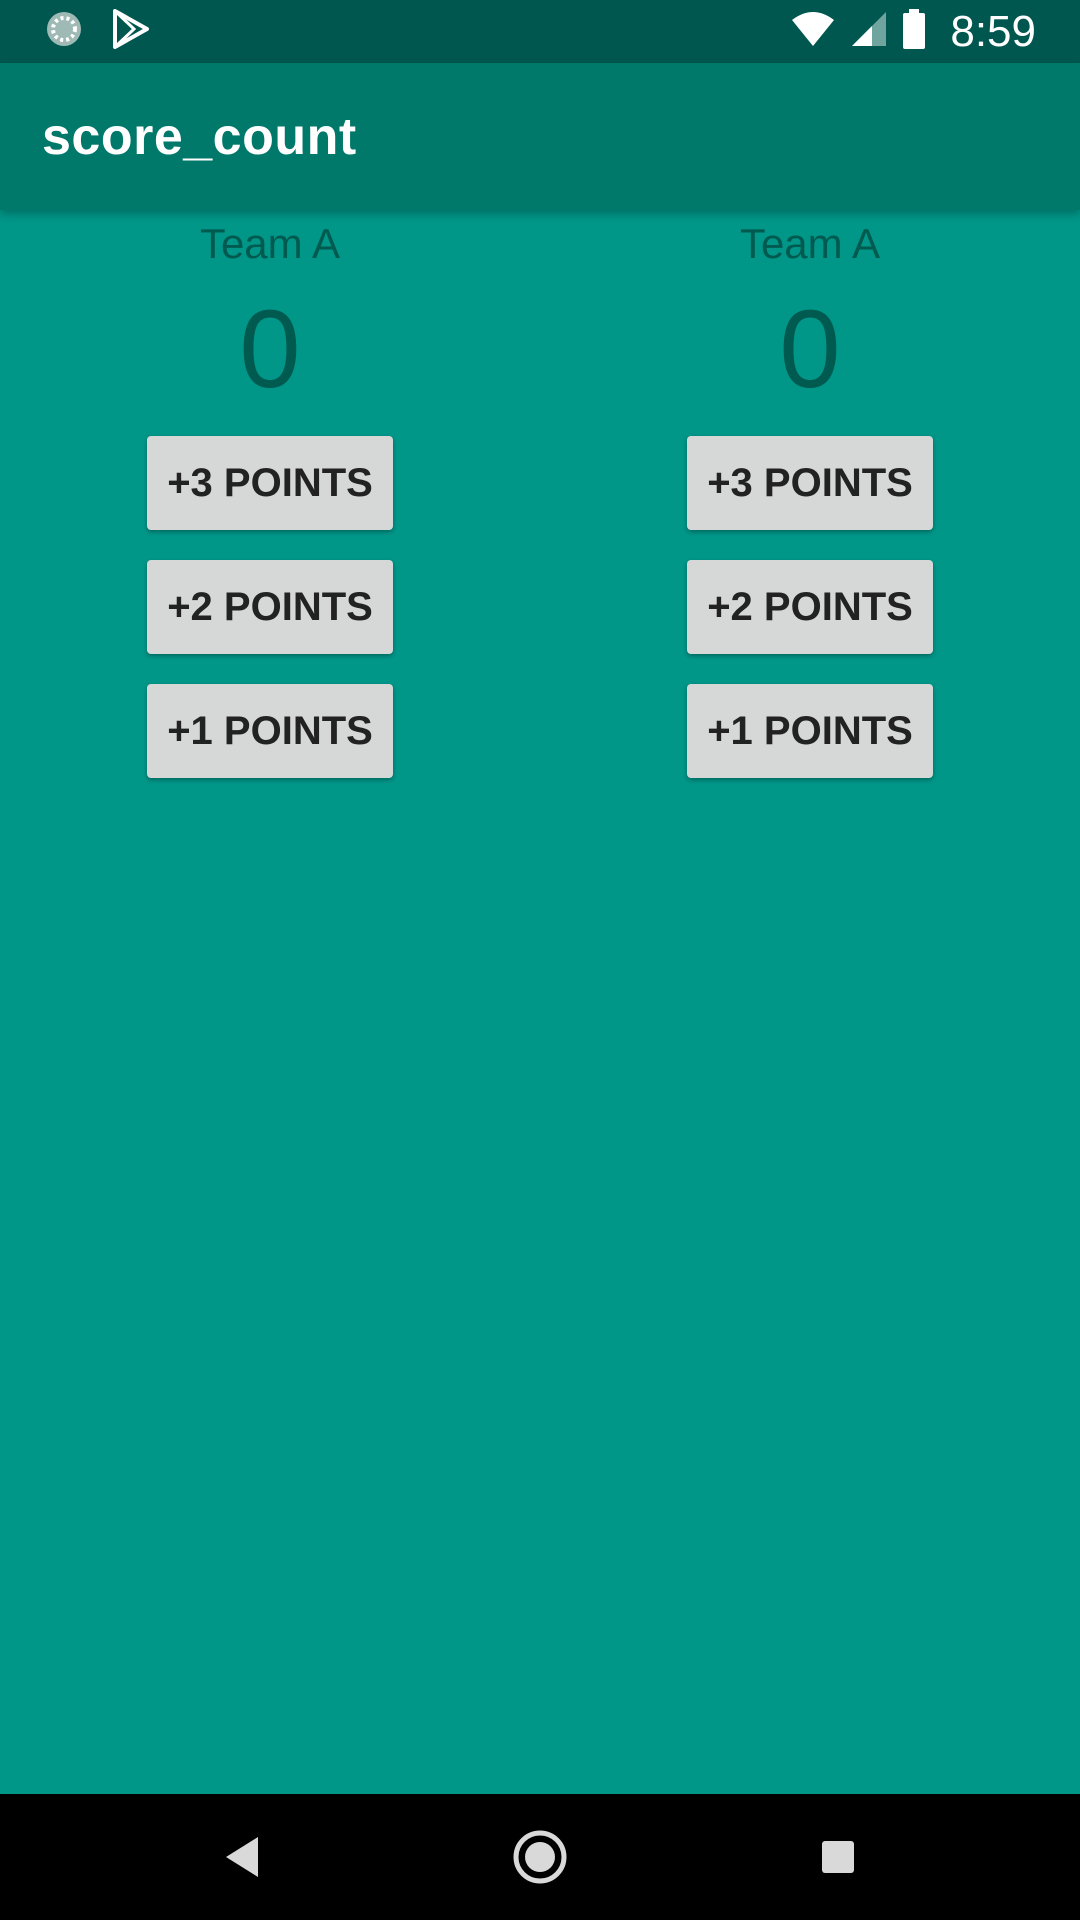 The width and height of the screenshot is (1080, 1920). Describe the element at coordinates (869, 31) in the screenshot. I see `signal-icon` at that location.